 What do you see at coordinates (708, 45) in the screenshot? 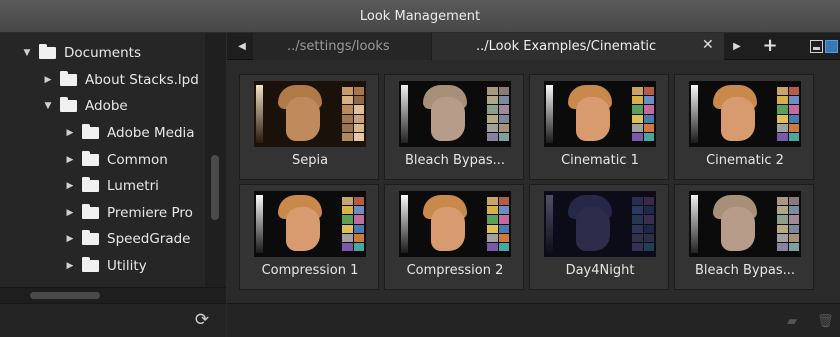
I see `close-icon: ✕` at bounding box center [708, 45].